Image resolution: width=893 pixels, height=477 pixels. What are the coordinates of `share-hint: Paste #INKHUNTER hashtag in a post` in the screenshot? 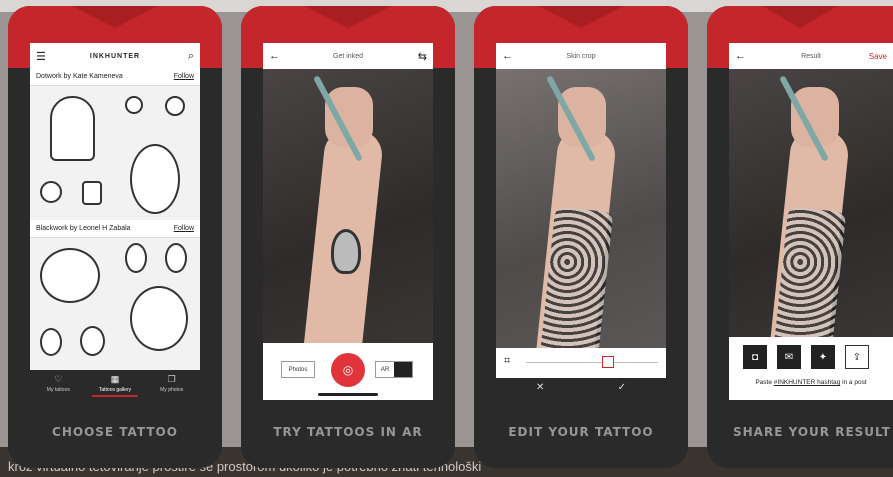 It's located at (811, 382).